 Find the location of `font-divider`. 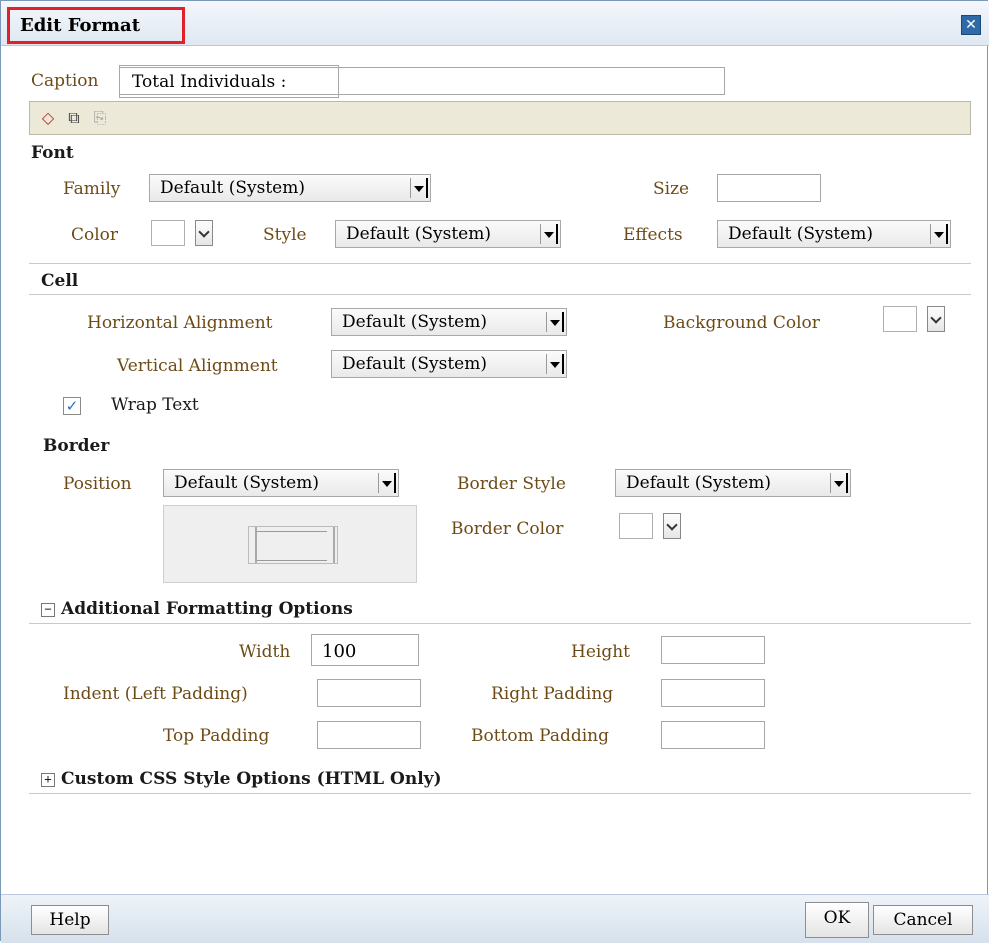

font-divider is located at coordinates (500, 263).